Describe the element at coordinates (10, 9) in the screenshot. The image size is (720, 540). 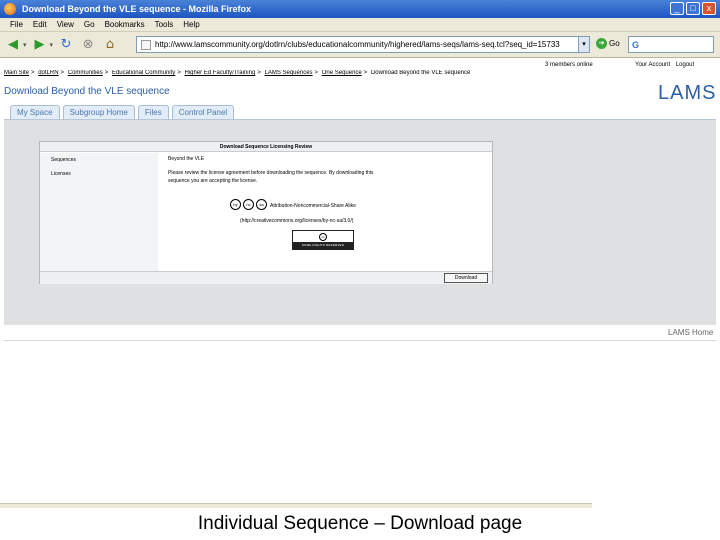
I see `firefox-icon` at that location.